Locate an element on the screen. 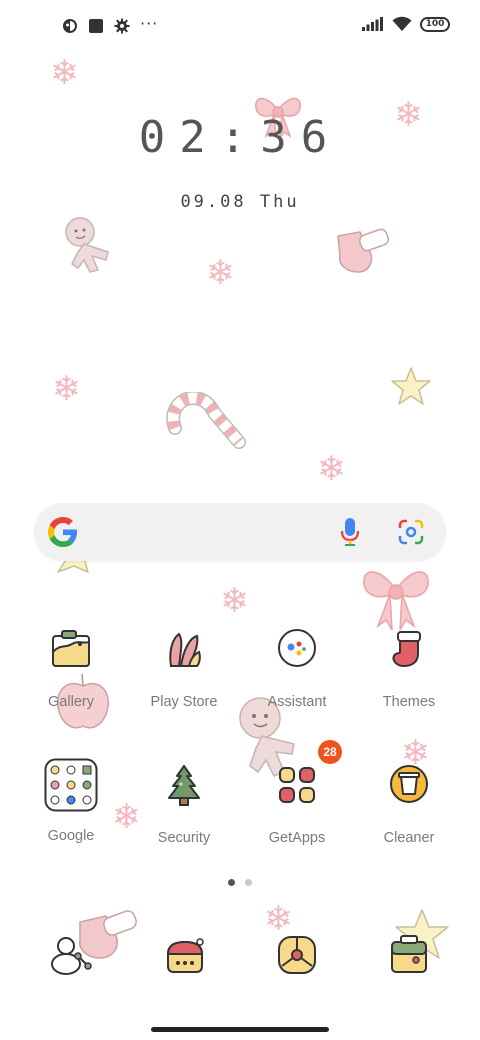  messages-icon is located at coordinates (185, 957).